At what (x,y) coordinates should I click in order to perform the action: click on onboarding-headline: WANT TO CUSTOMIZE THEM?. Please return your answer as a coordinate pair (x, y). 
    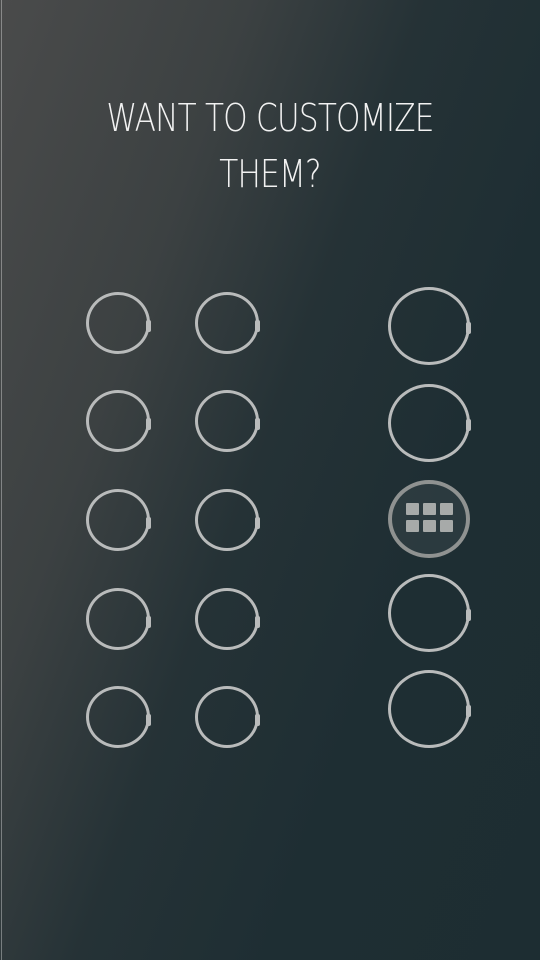
    Looking at the image, I should click on (270, 146).